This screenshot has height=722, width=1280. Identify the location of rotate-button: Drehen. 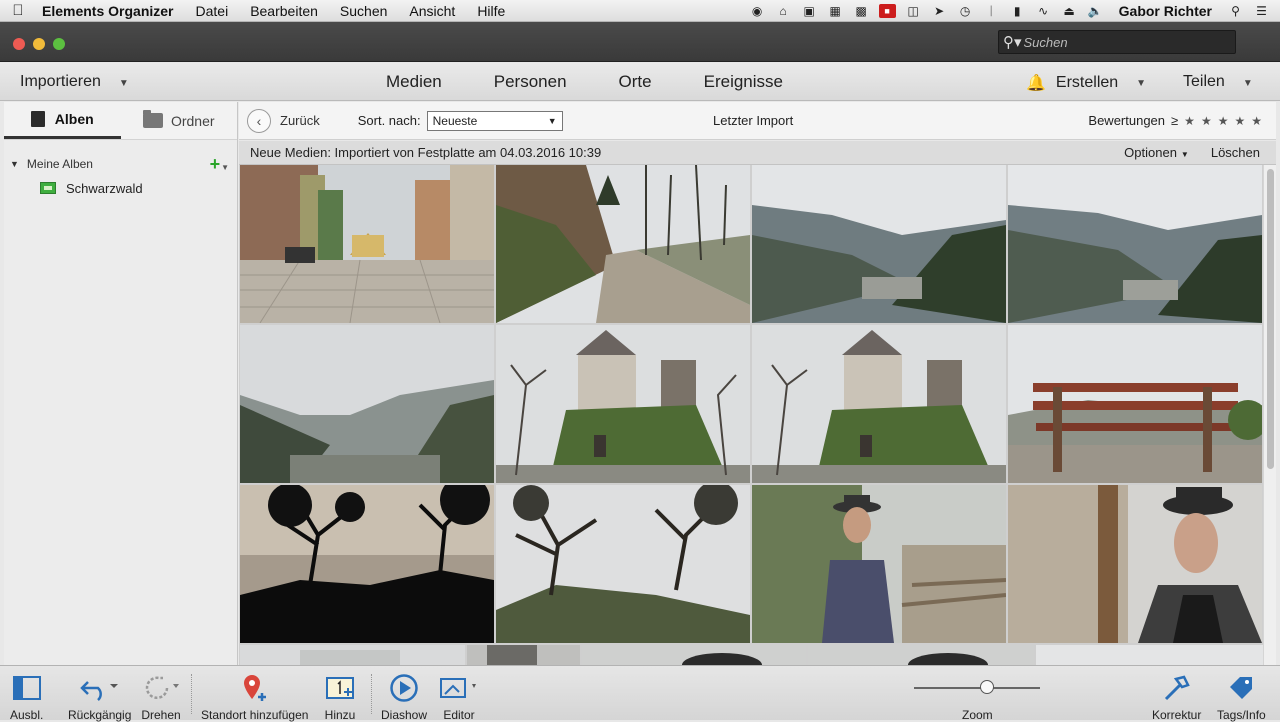
(161, 697).